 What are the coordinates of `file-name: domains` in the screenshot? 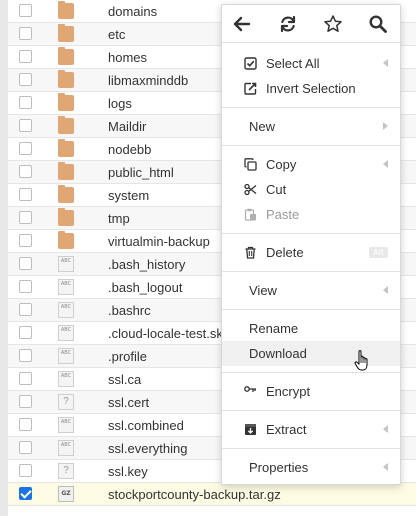 It's located at (133, 11).